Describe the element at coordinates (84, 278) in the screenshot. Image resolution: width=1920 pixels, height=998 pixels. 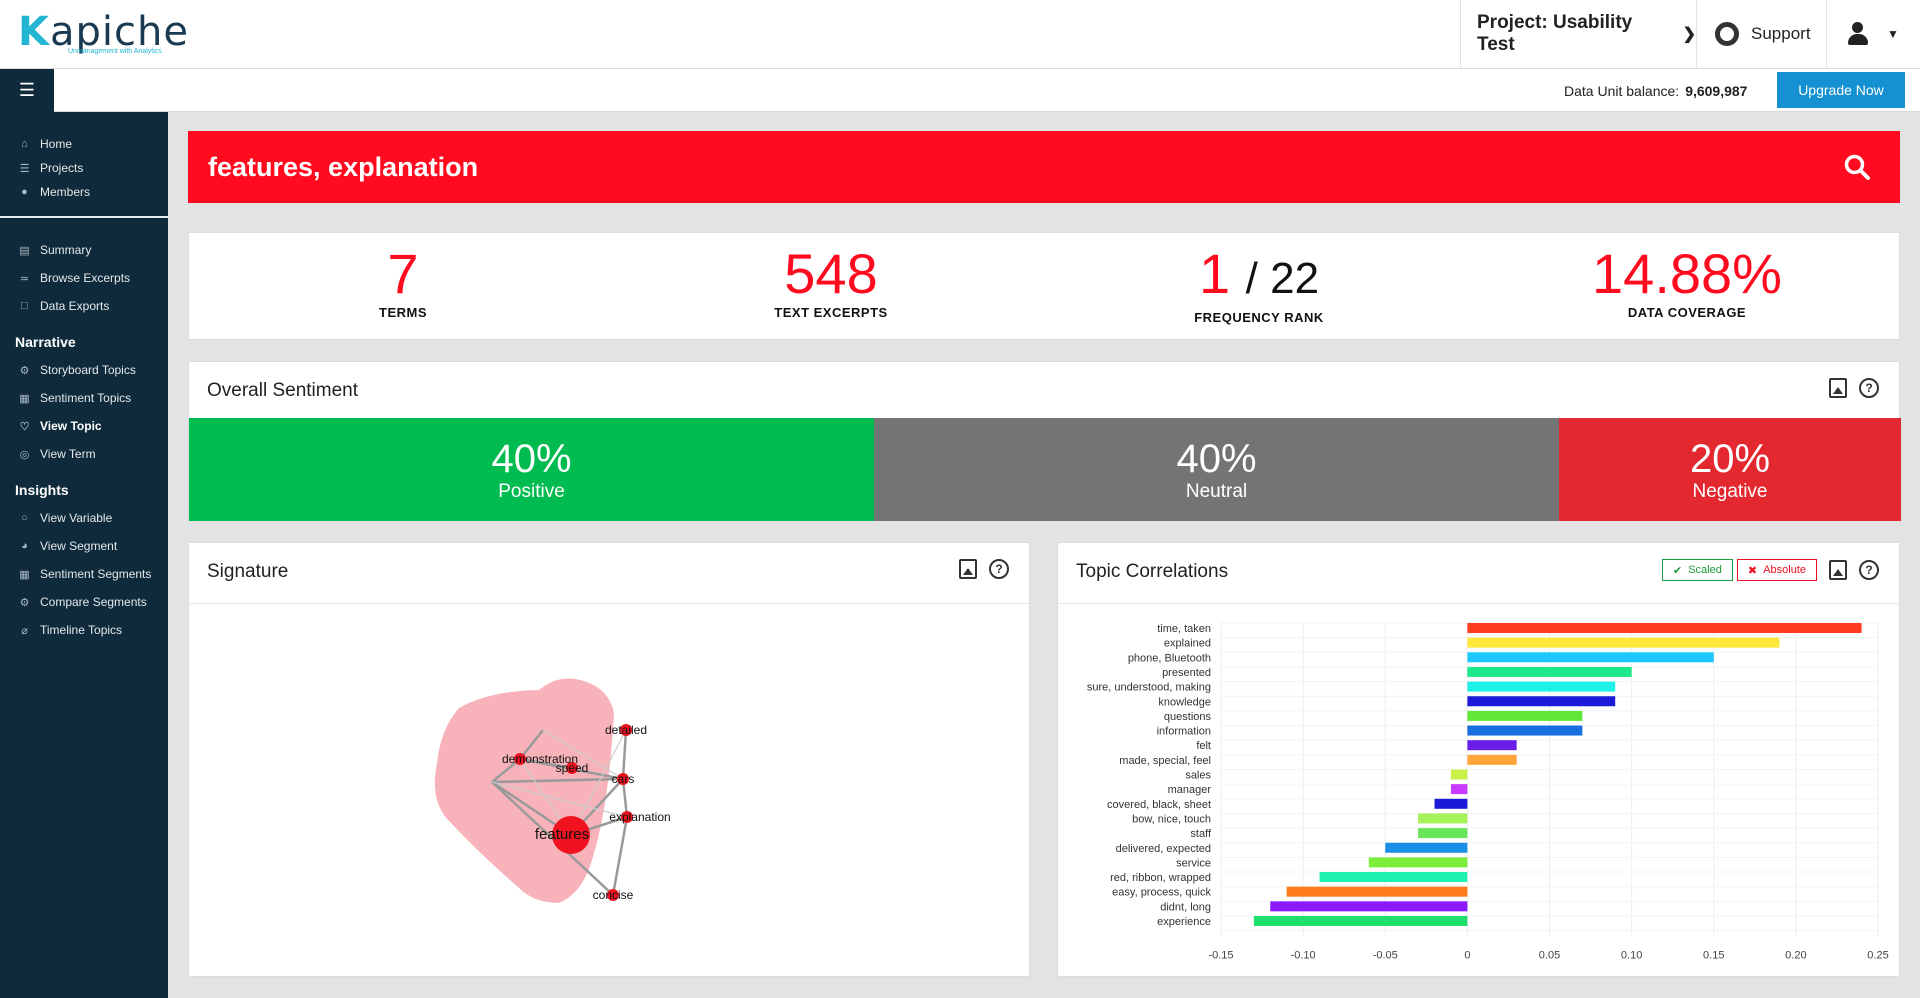
I see `sidebar-item-browse-excerpts: ≃ Browse Excerpts` at that location.